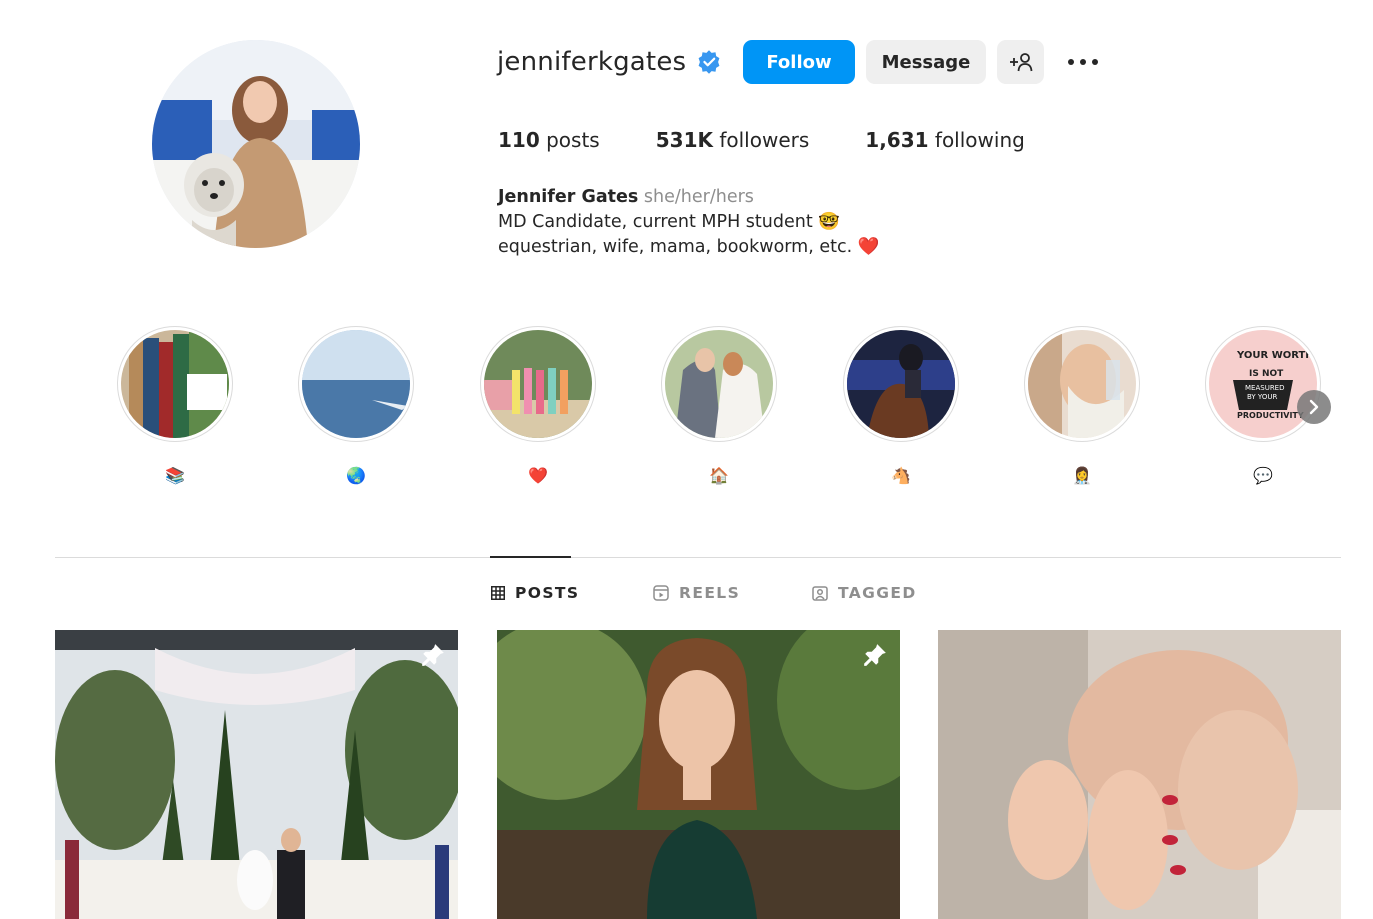 This screenshot has width=1373, height=919. What do you see at coordinates (568, 197) in the screenshot?
I see `profile-full-name: Jennifer Gates` at bounding box center [568, 197].